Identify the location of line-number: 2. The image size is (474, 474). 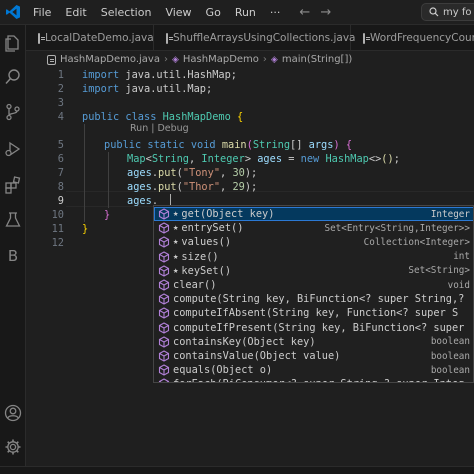
(60, 89).